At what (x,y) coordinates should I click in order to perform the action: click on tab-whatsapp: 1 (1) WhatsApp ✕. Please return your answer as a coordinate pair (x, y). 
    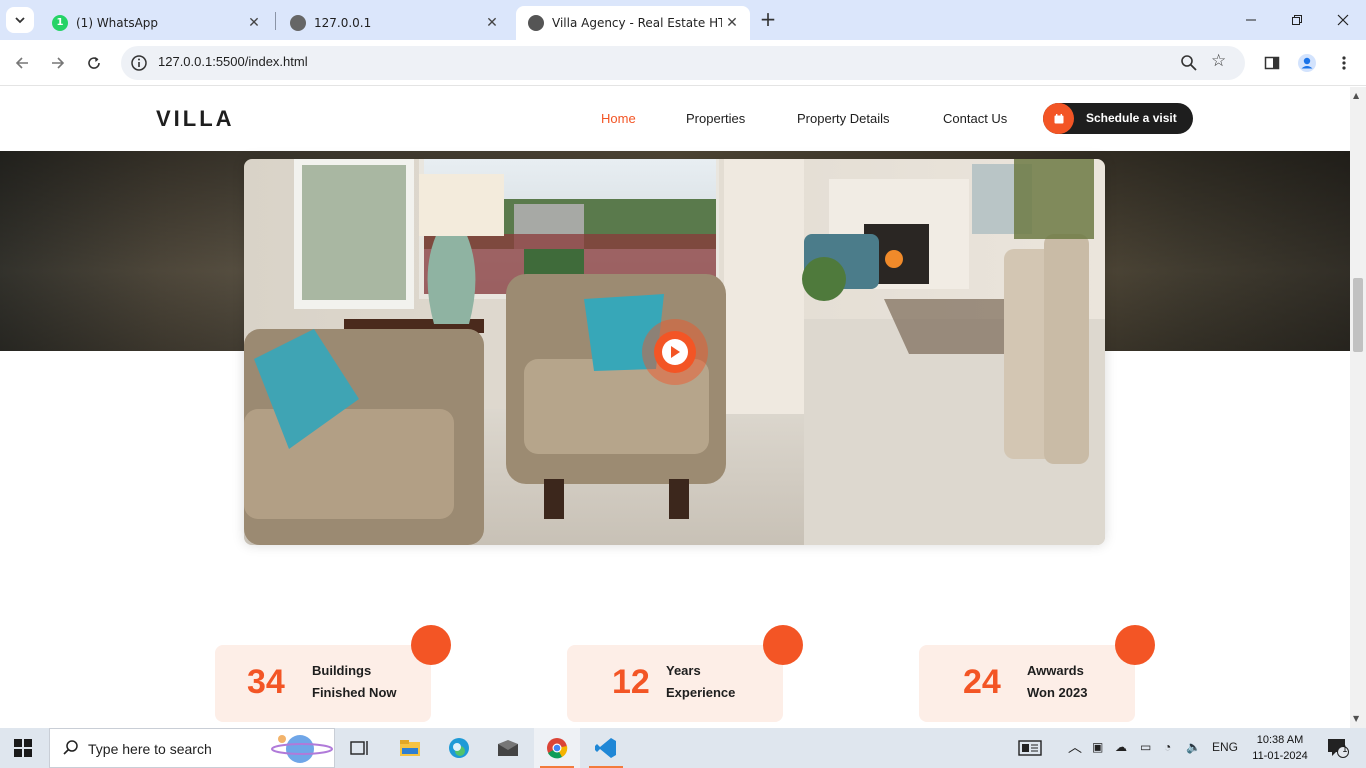
    Looking at the image, I should click on (156, 23).